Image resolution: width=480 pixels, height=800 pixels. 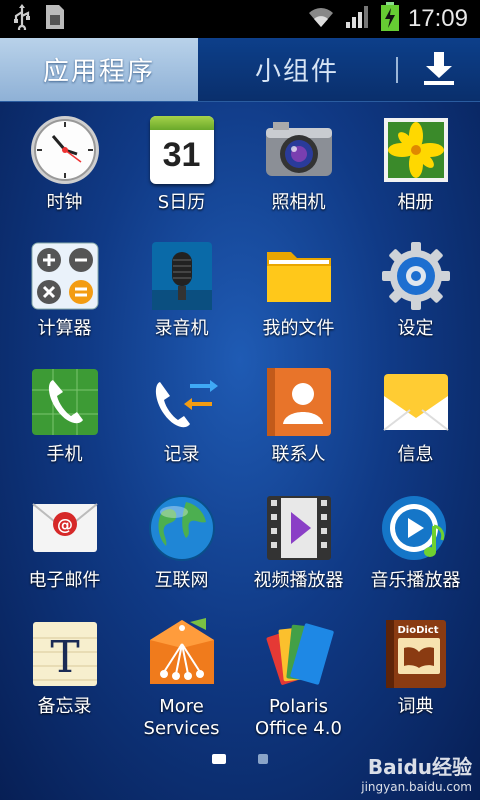 I want to click on status-time: 17:09, so click(x=437, y=18).